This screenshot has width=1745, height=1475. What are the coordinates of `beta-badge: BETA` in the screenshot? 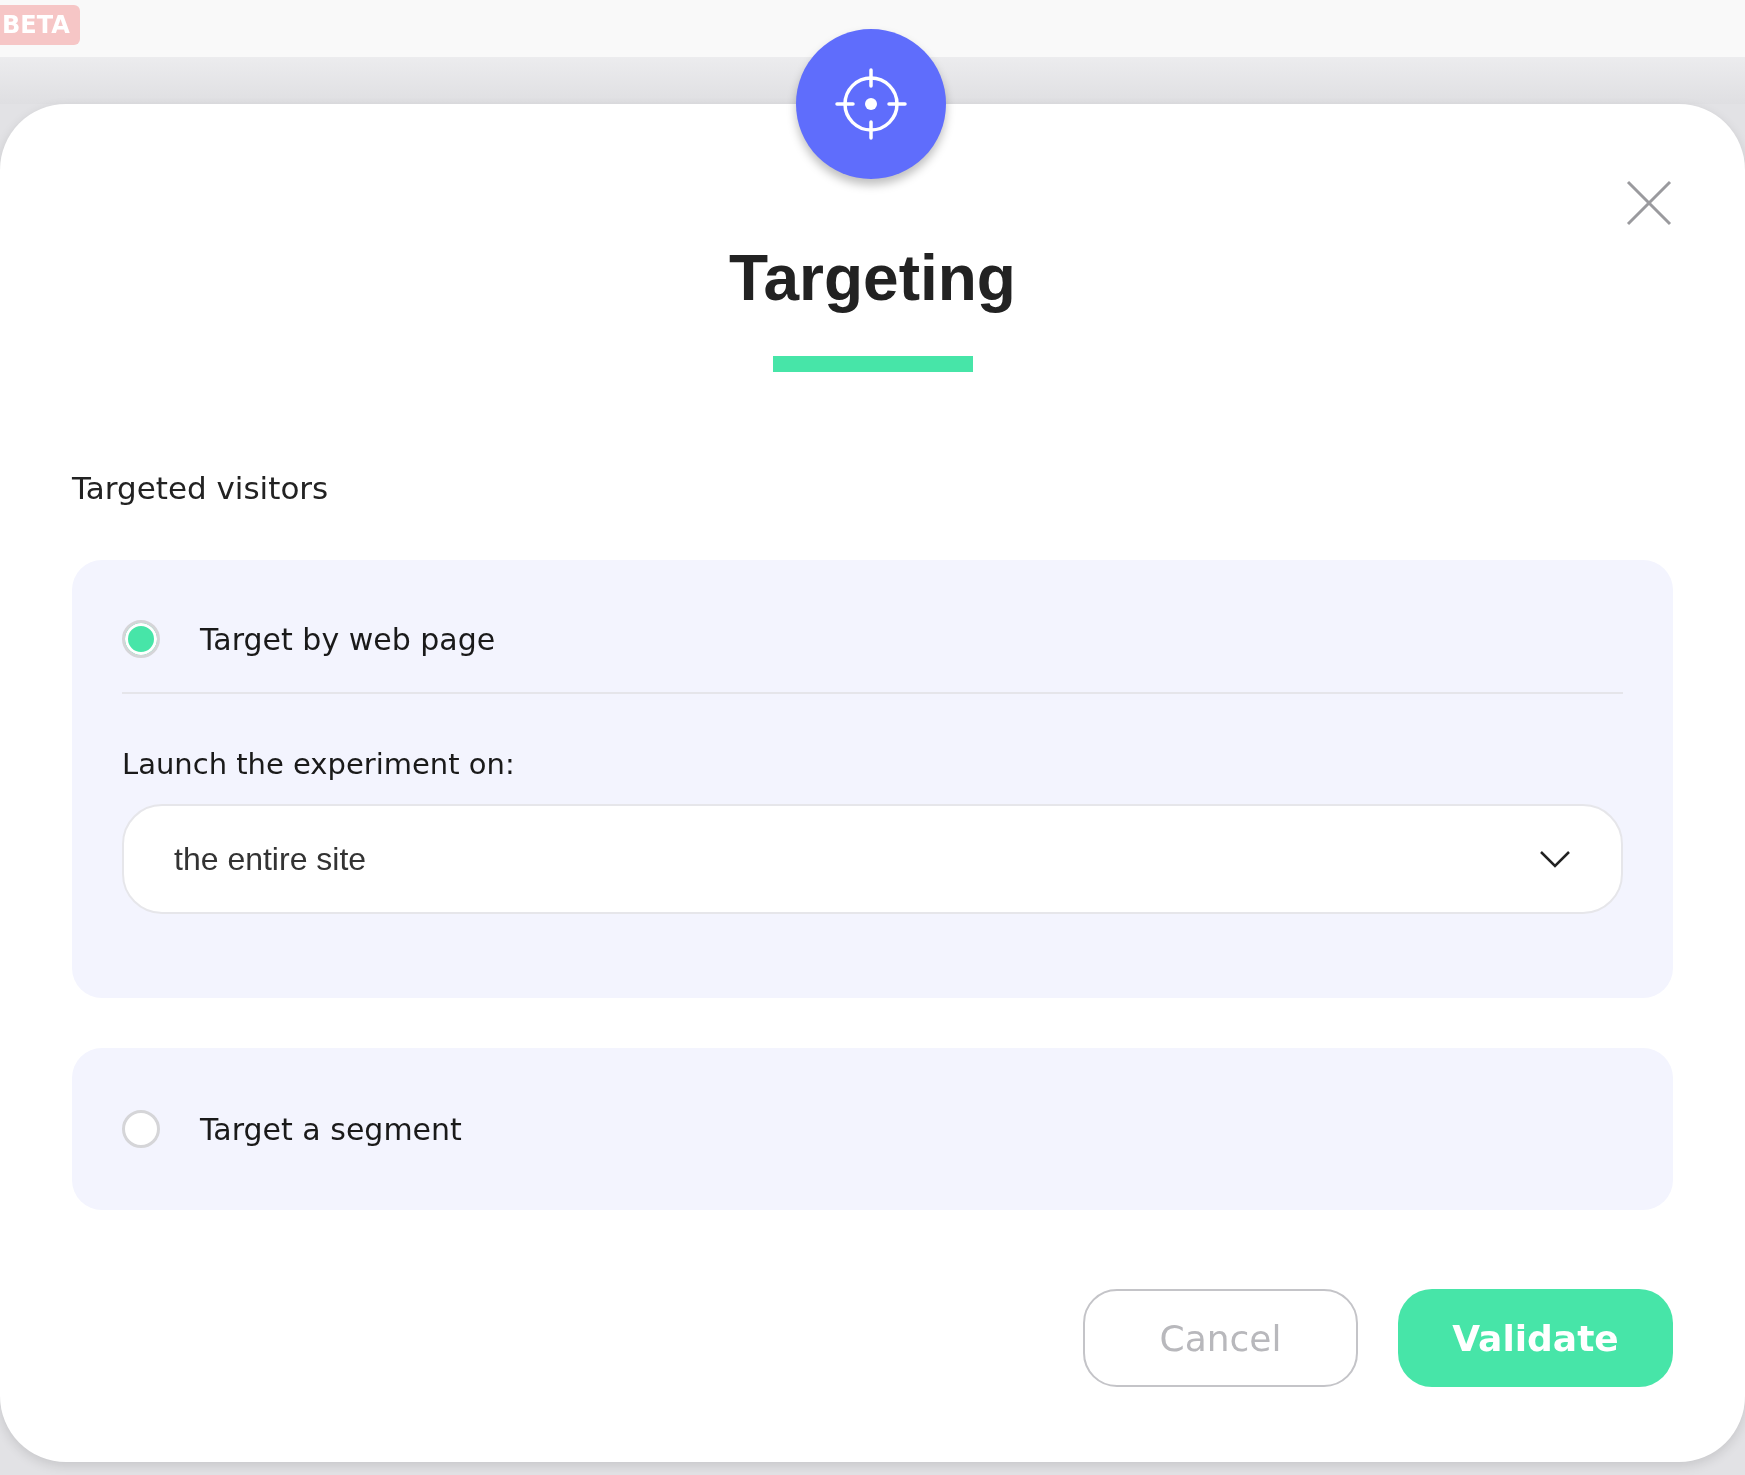 It's located at (40, 25).